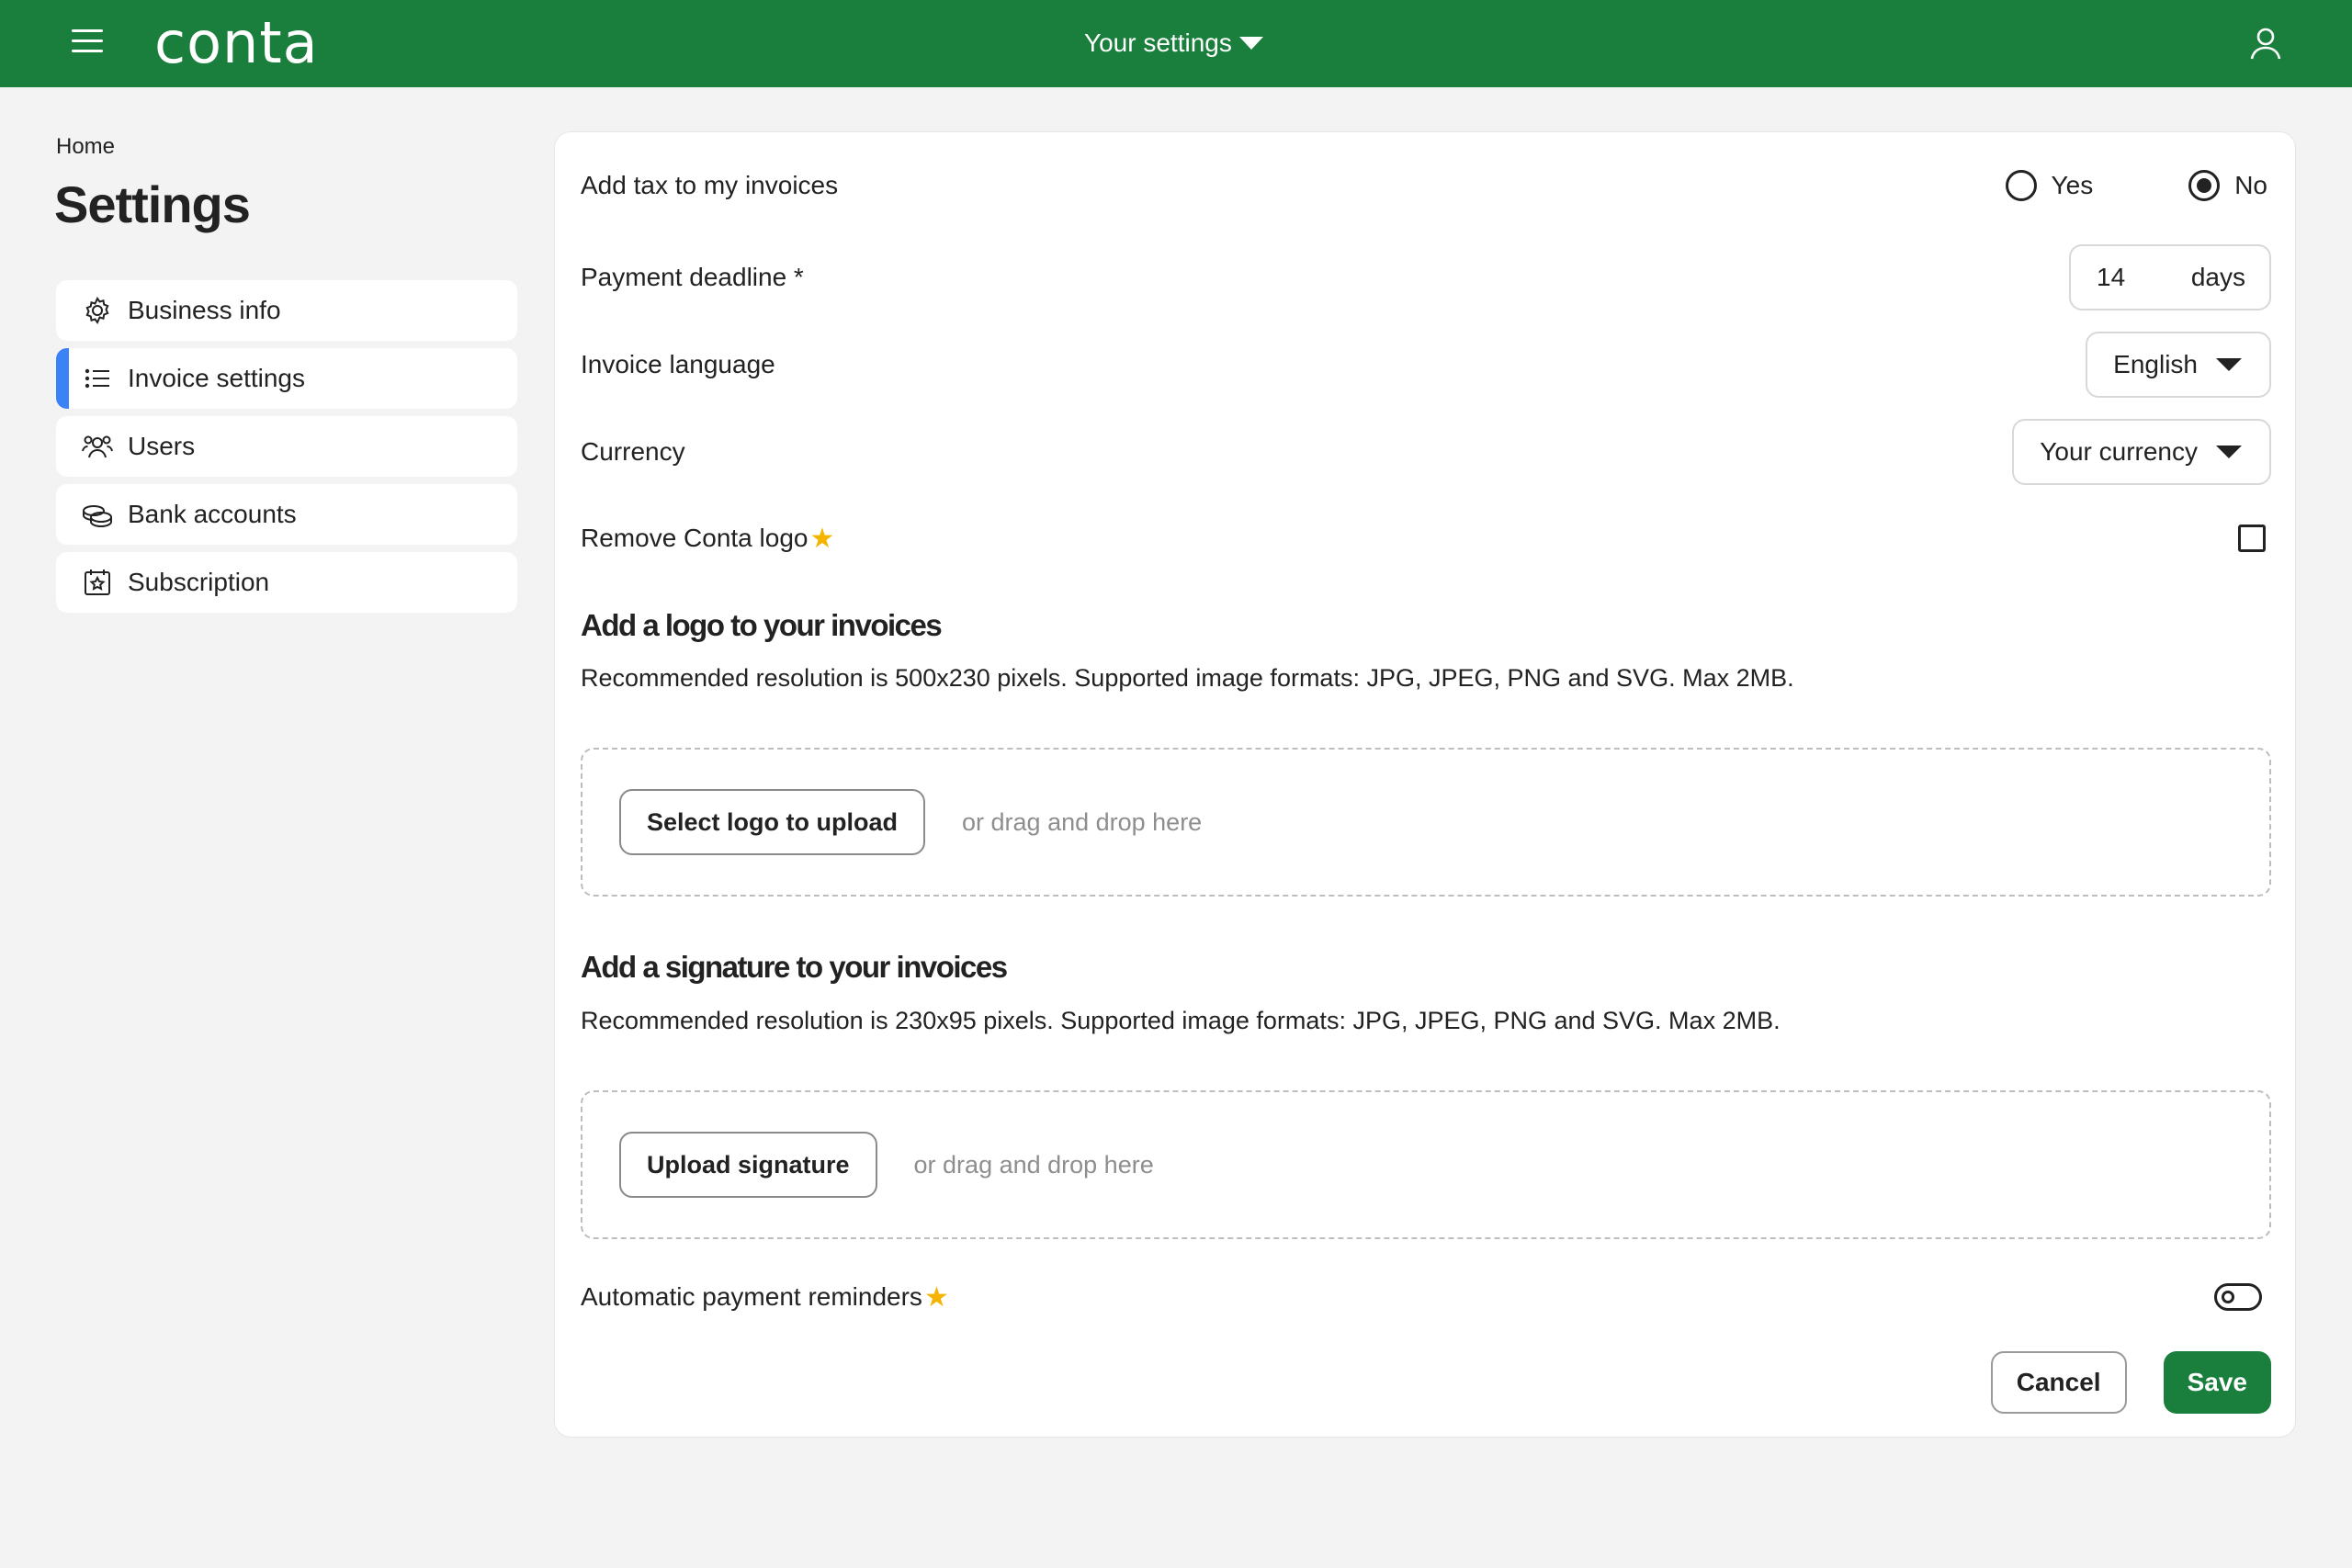 The height and width of the screenshot is (1568, 2352). Describe the element at coordinates (2072, 185) in the screenshot. I see `tax-yes-label: Yes` at that location.